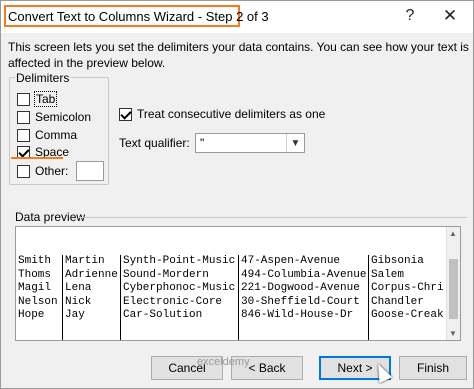  I want to click on finish-button: Finish, so click(433, 368).